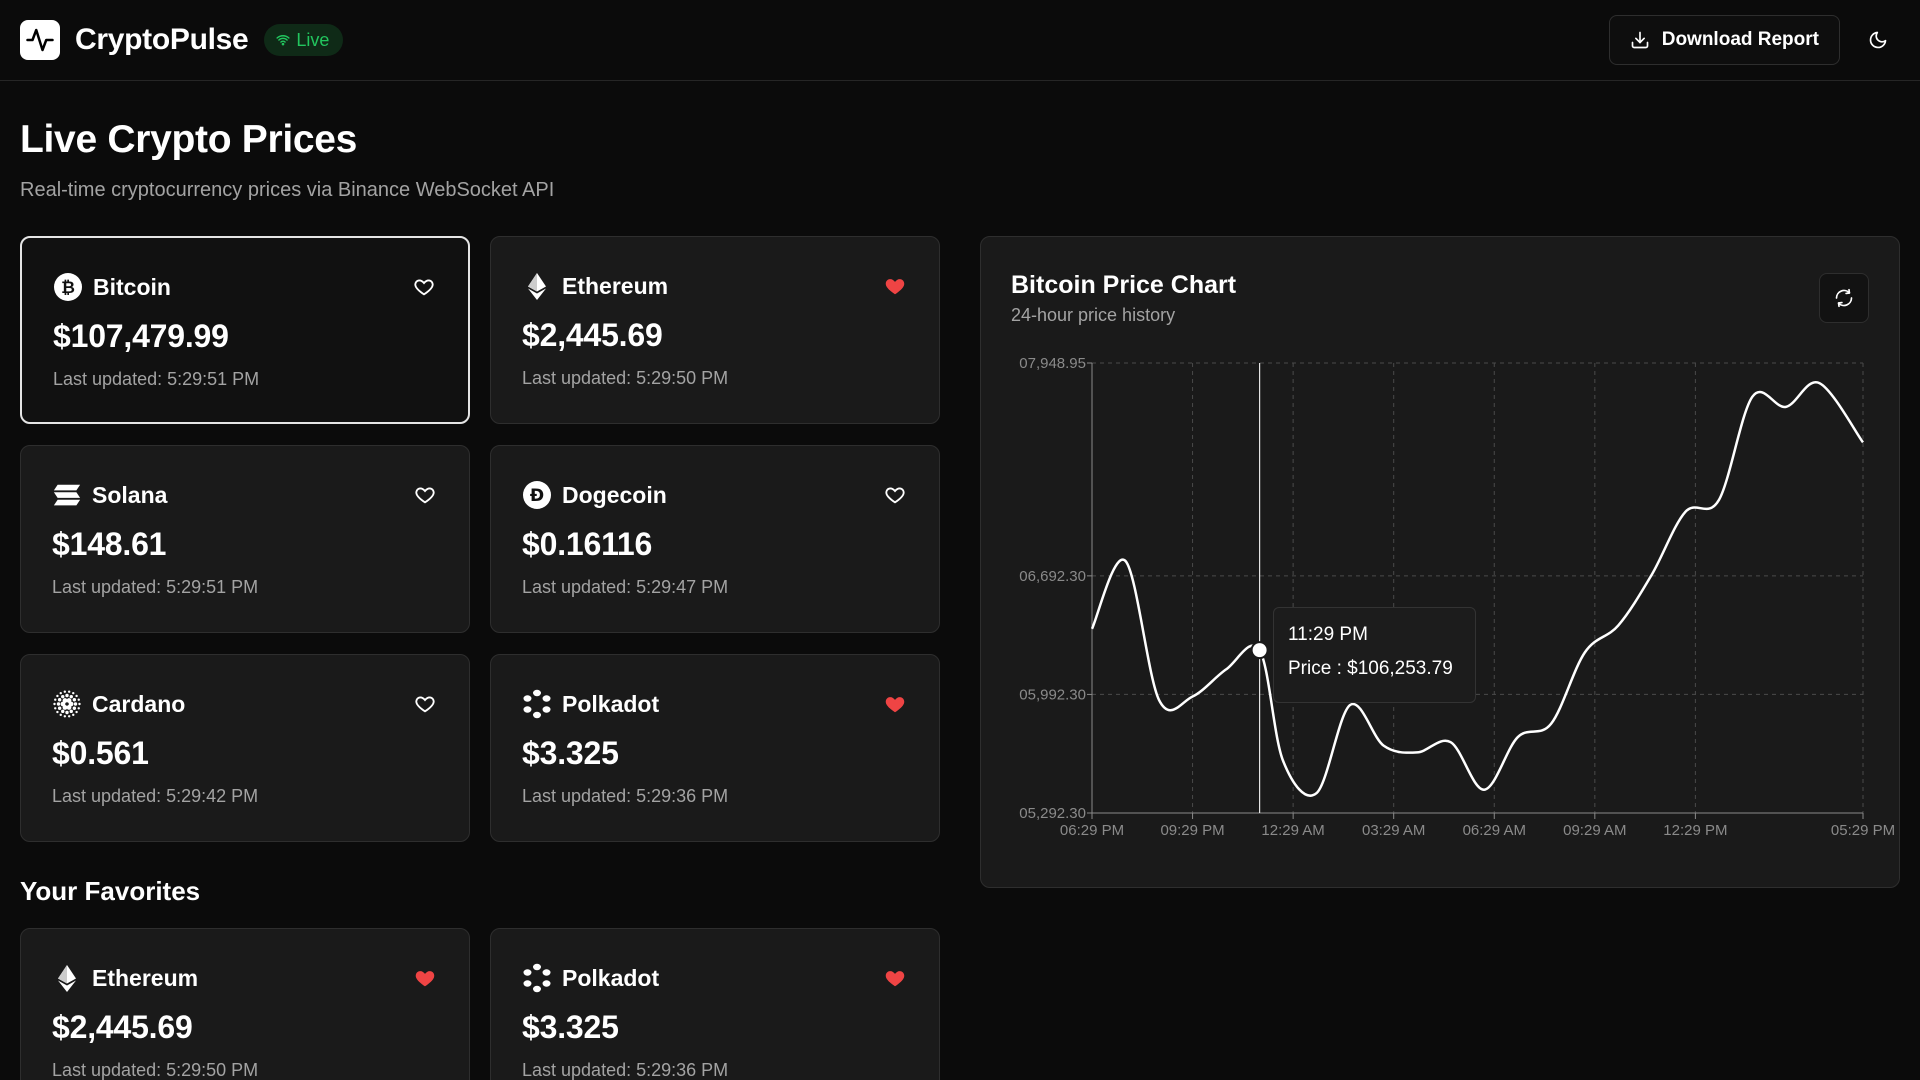 This screenshot has width=1920, height=1080. I want to click on coin-name: Cardano, so click(139, 703).